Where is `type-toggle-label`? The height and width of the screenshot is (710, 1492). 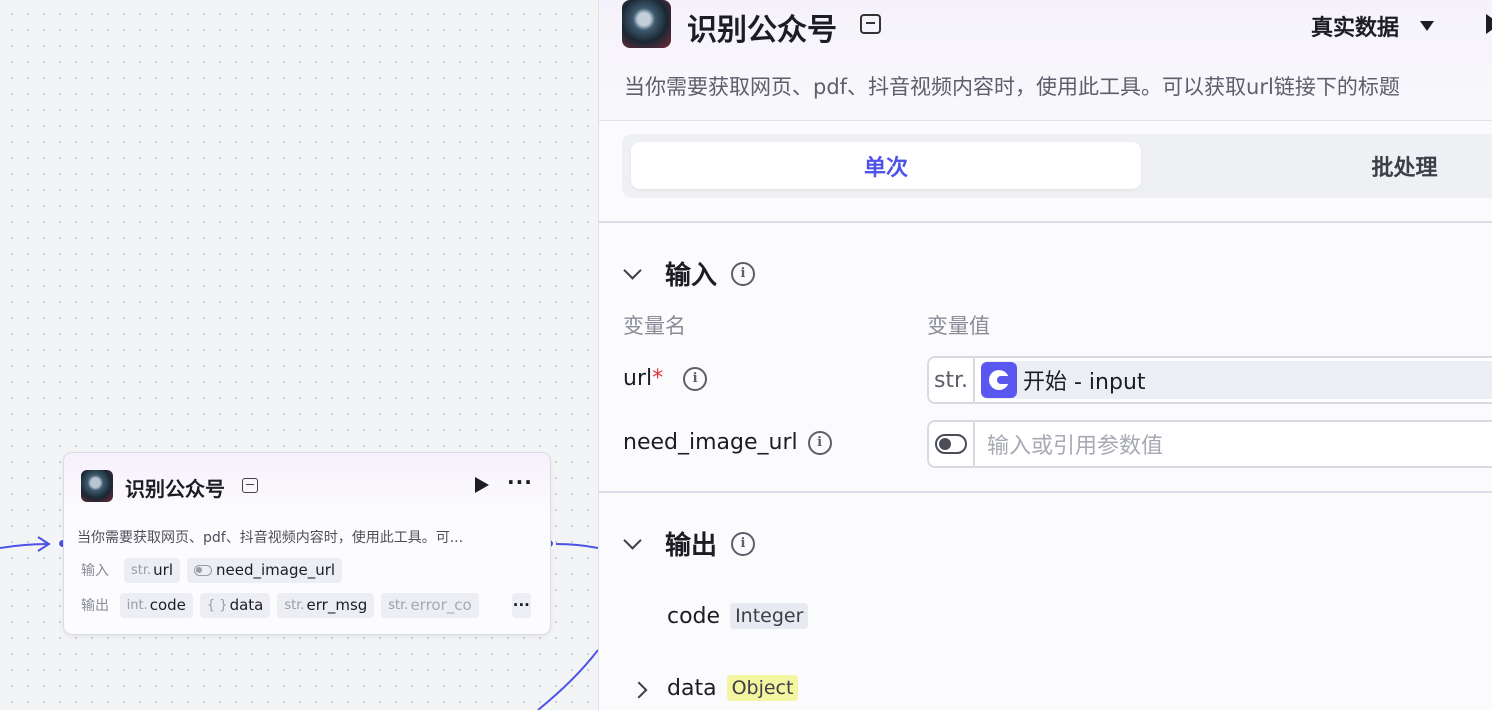 type-toggle-label is located at coordinates (952, 444).